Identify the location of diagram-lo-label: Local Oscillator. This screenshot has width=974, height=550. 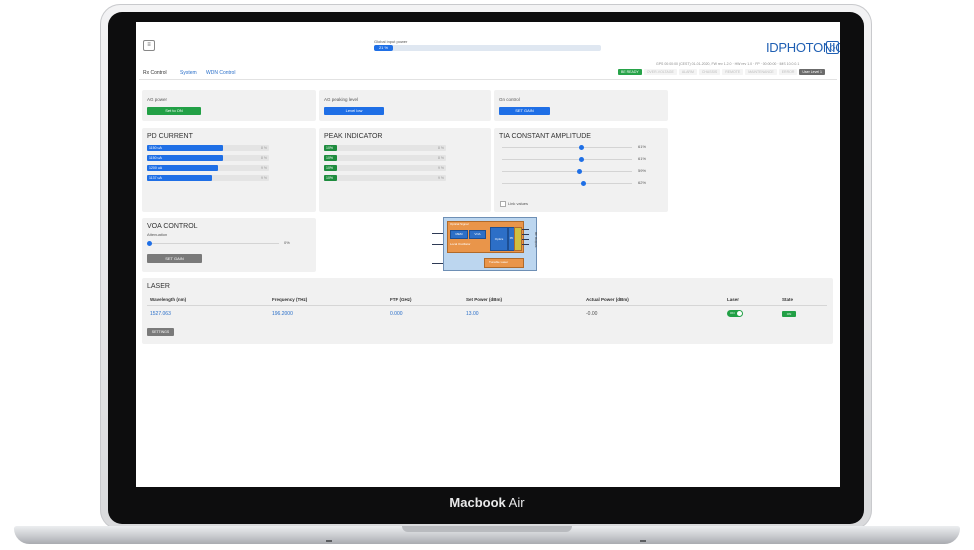
(460, 244).